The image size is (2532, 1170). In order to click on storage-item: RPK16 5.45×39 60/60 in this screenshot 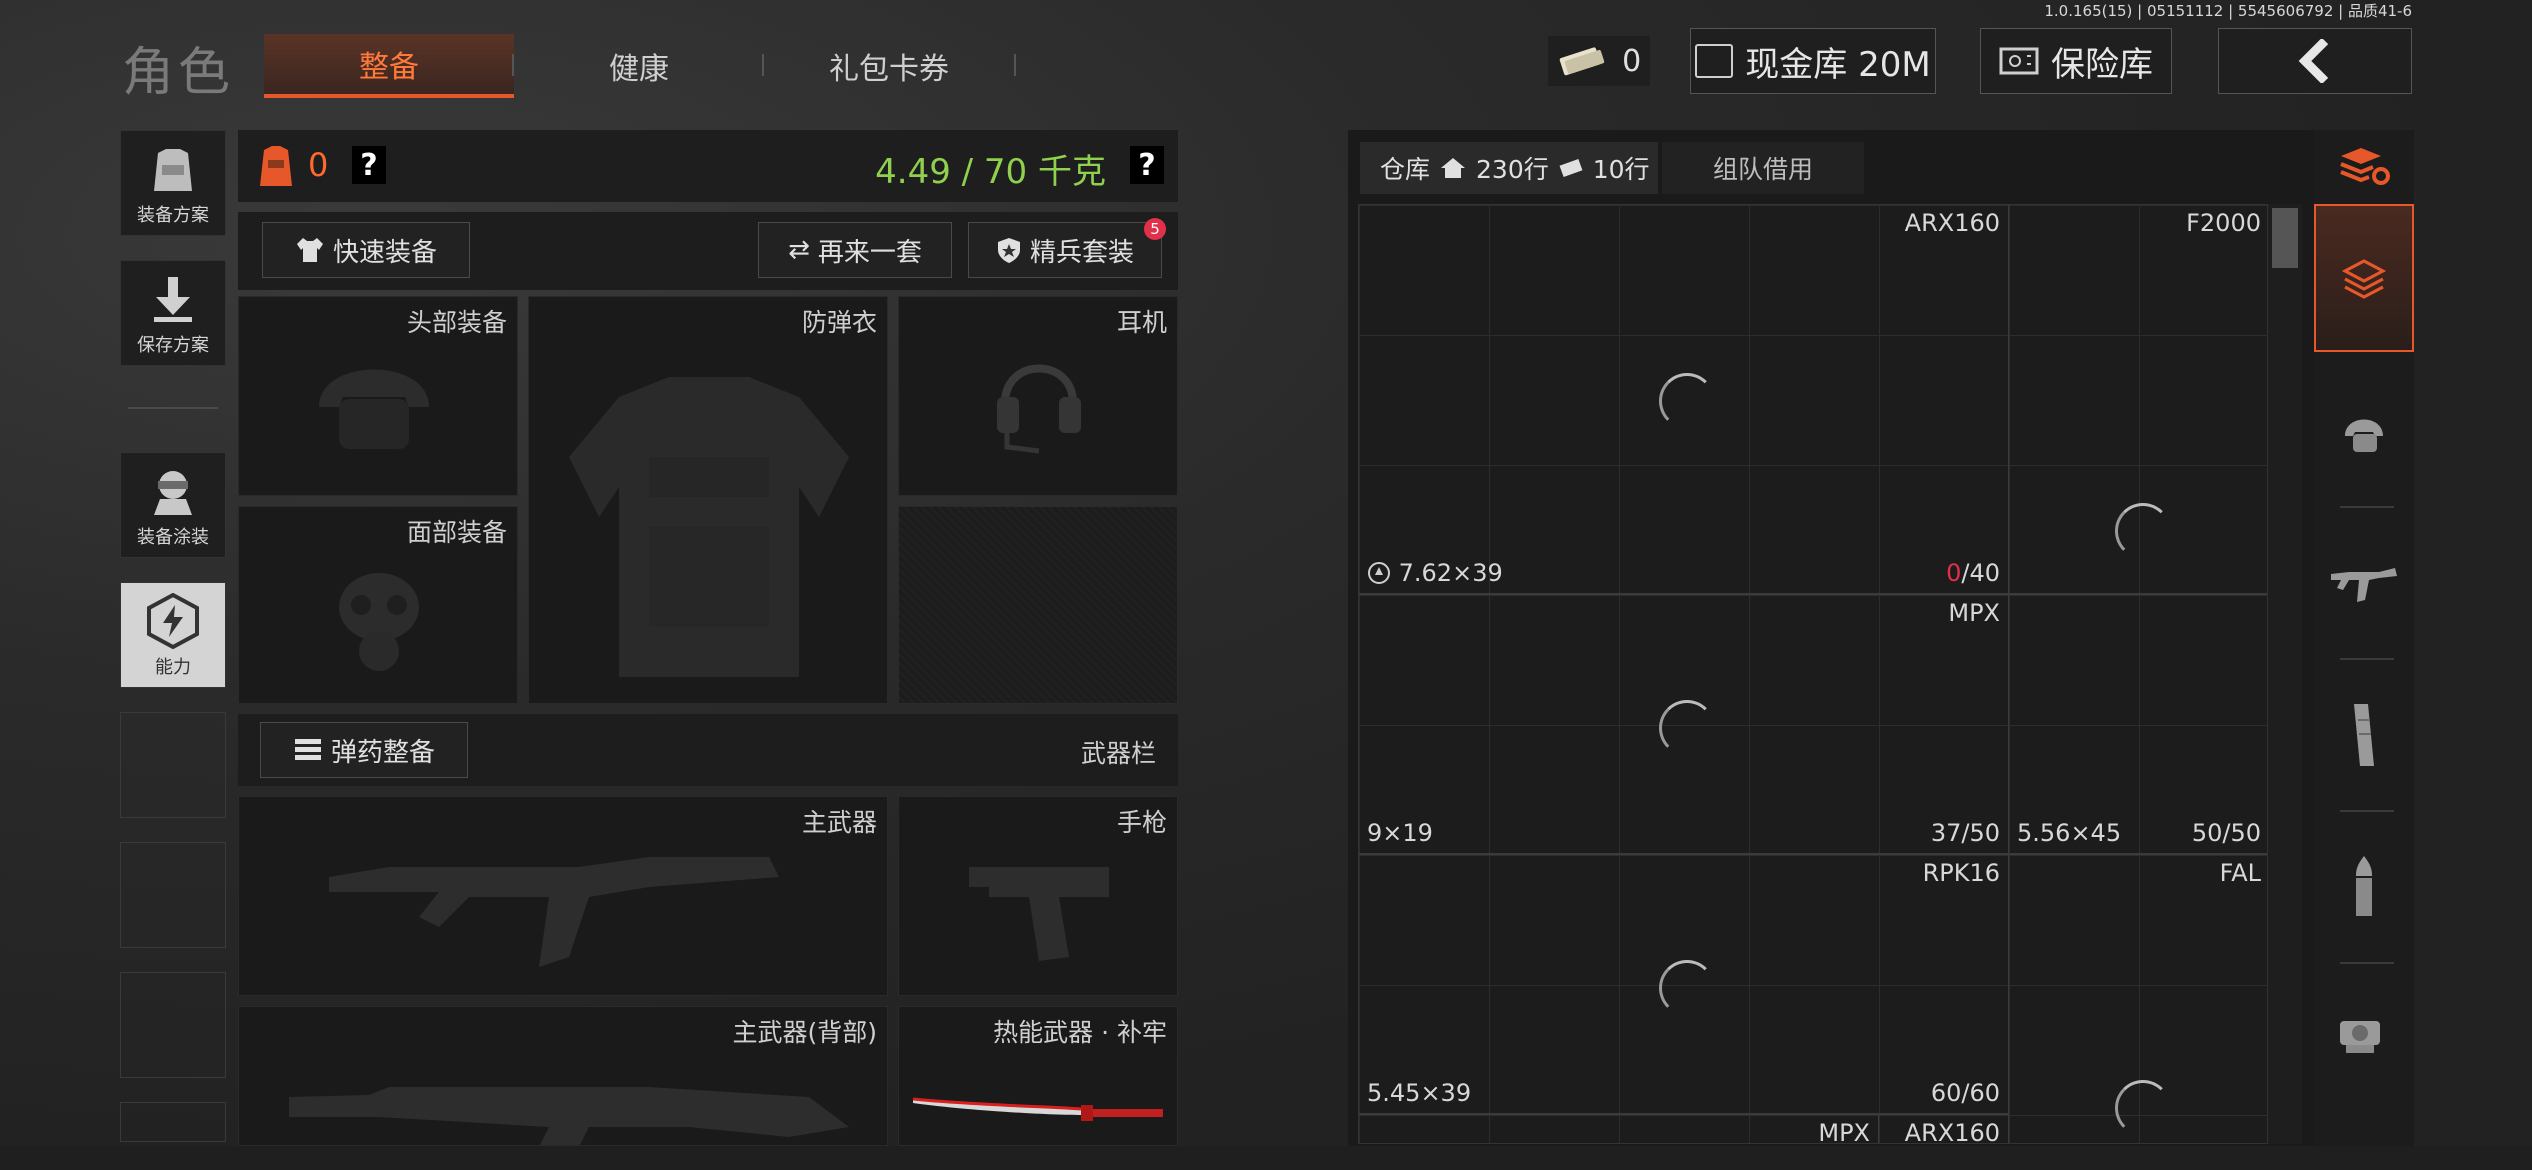, I will do `click(1684, 985)`.